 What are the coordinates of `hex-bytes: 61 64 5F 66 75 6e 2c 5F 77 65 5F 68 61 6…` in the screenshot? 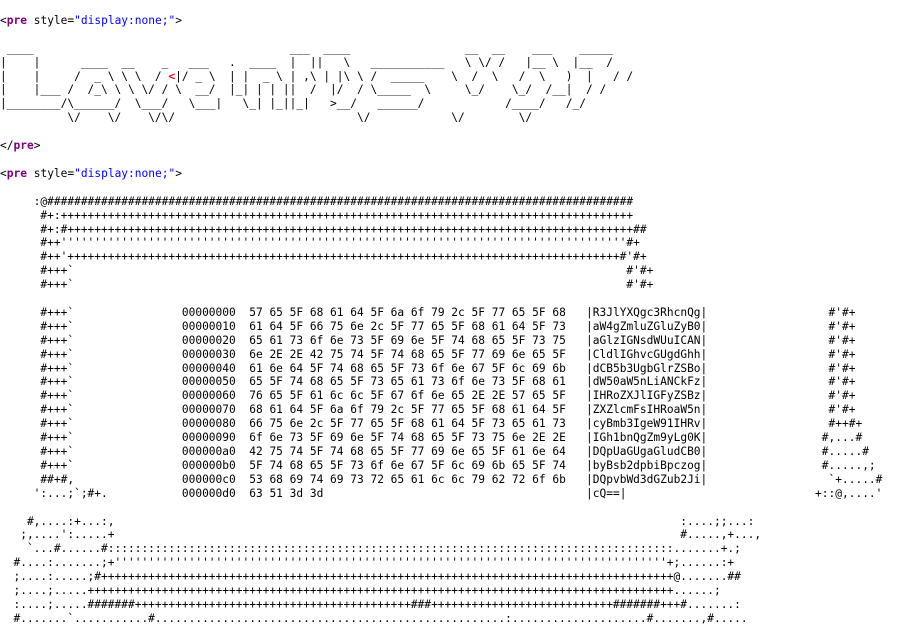 It's located at (407, 326).